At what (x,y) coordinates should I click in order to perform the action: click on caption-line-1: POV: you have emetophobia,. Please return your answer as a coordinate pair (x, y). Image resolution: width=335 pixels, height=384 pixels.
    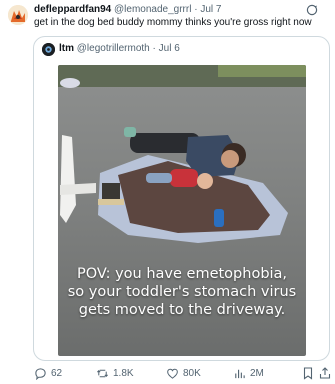
    Looking at the image, I should click on (182, 274).